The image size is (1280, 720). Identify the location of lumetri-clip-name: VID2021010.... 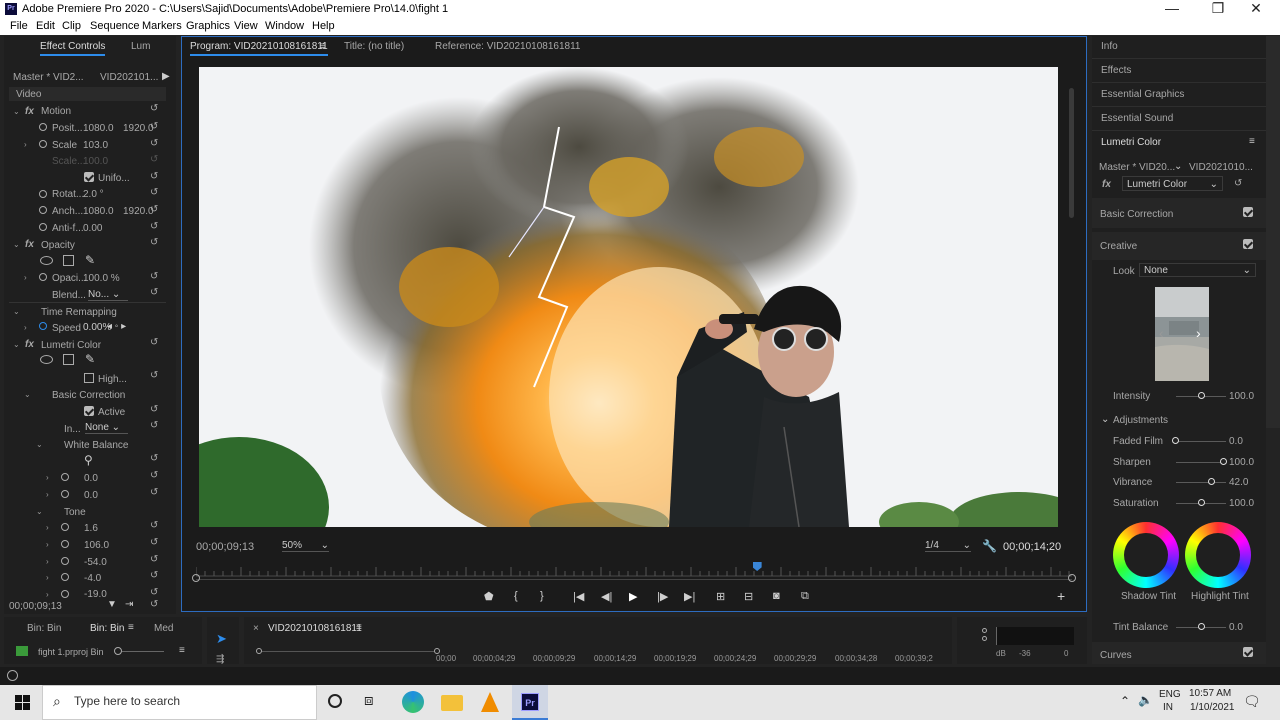
(1221, 167).